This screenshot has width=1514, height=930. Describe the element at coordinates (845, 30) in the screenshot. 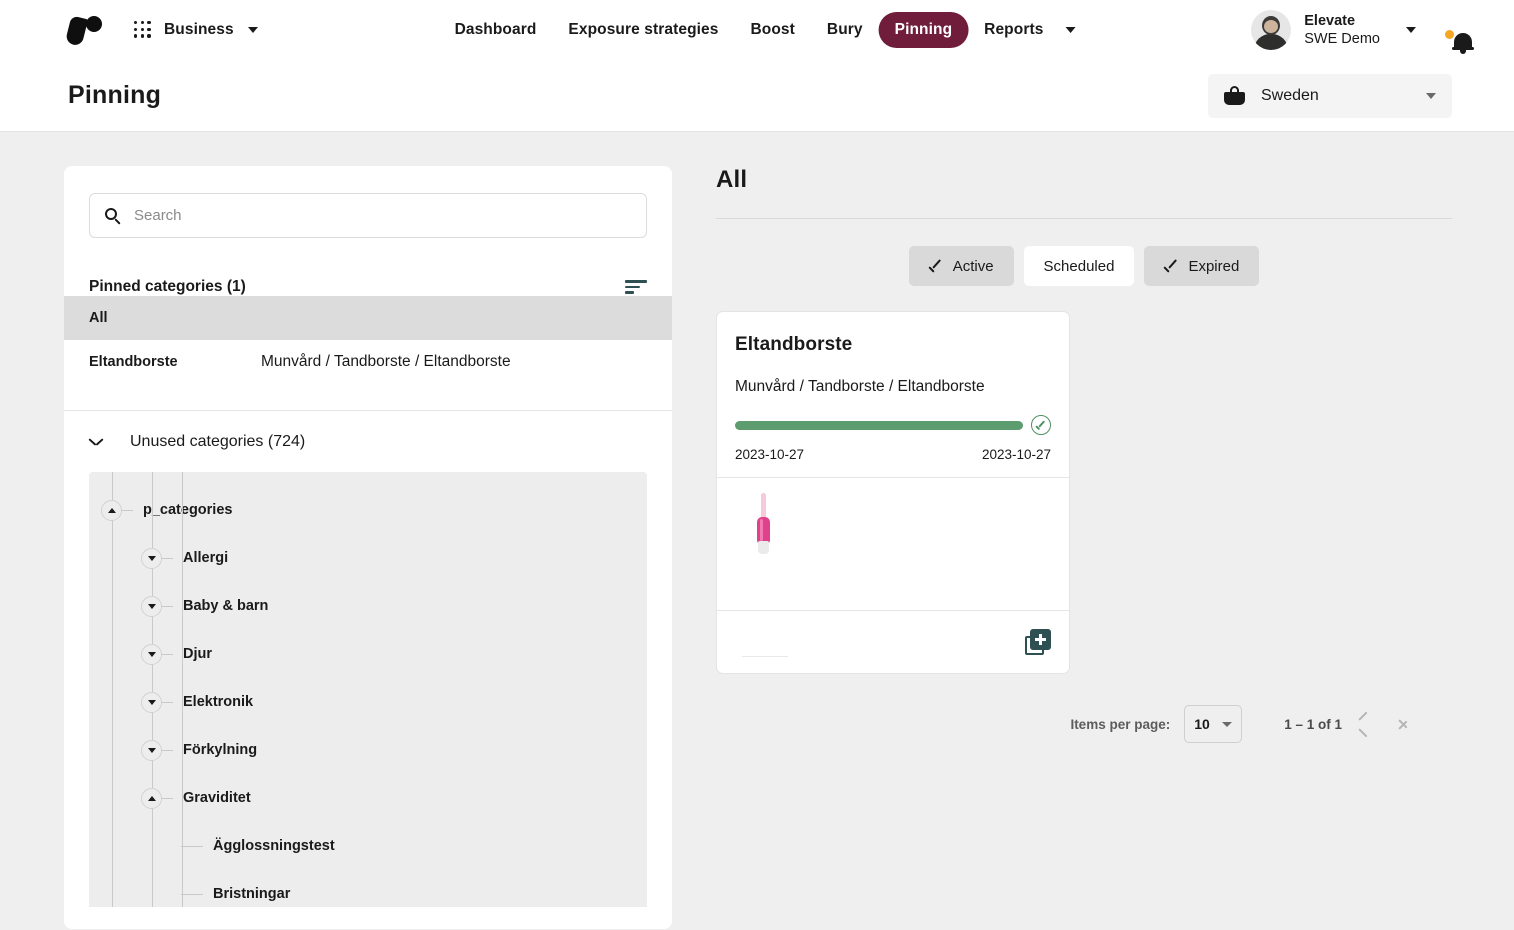

I see `nav-item-bury: Bury` at that location.